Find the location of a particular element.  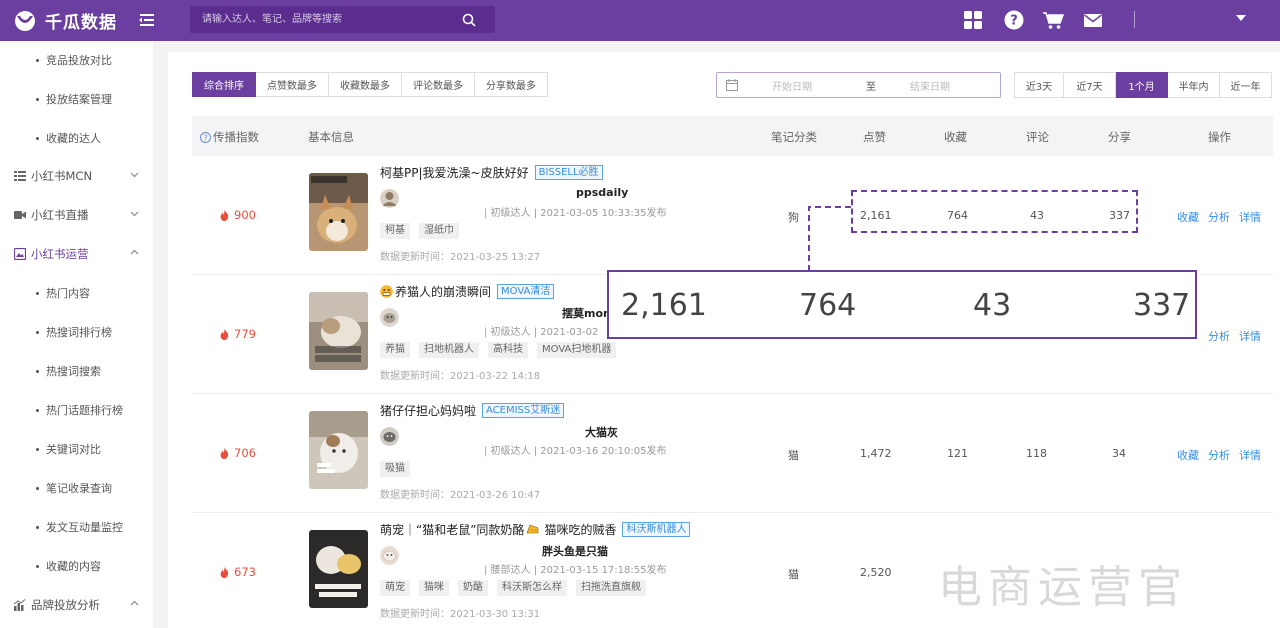

zoomed-favorites: 764 is located at coordinates (828, 305).